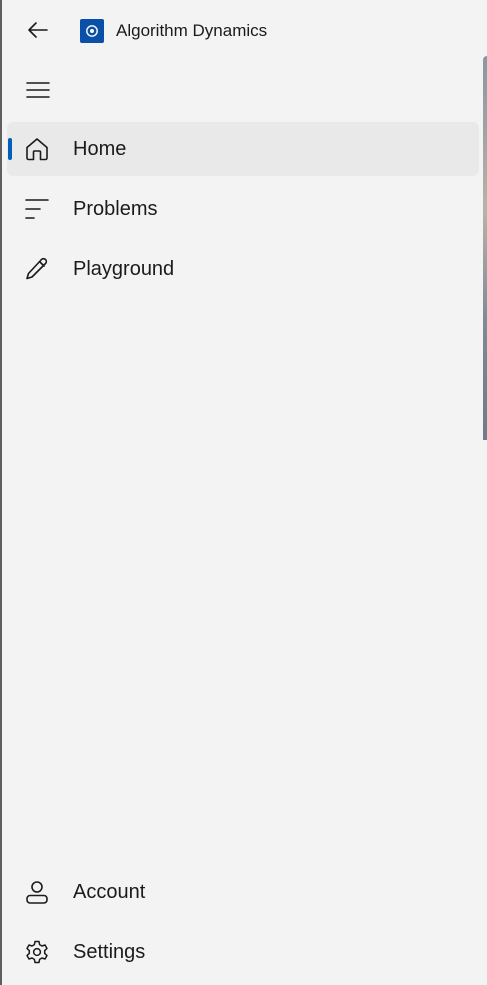 This screenshot has width=487, height=985. I want to click on nav-item-label: Settings, so click(109, 952).